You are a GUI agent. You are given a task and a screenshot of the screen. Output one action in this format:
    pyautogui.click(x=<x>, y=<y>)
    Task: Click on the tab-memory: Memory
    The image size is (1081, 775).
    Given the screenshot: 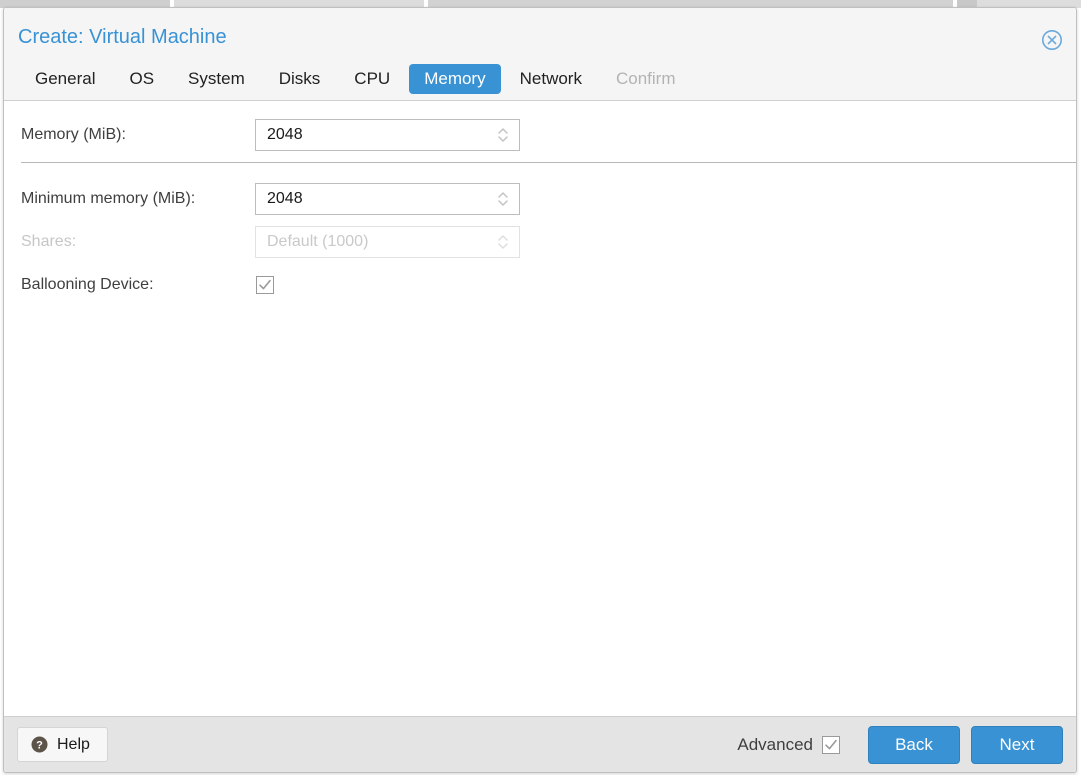 What is the action you would take?
    pyautogui.click(x=455, y=78)
    